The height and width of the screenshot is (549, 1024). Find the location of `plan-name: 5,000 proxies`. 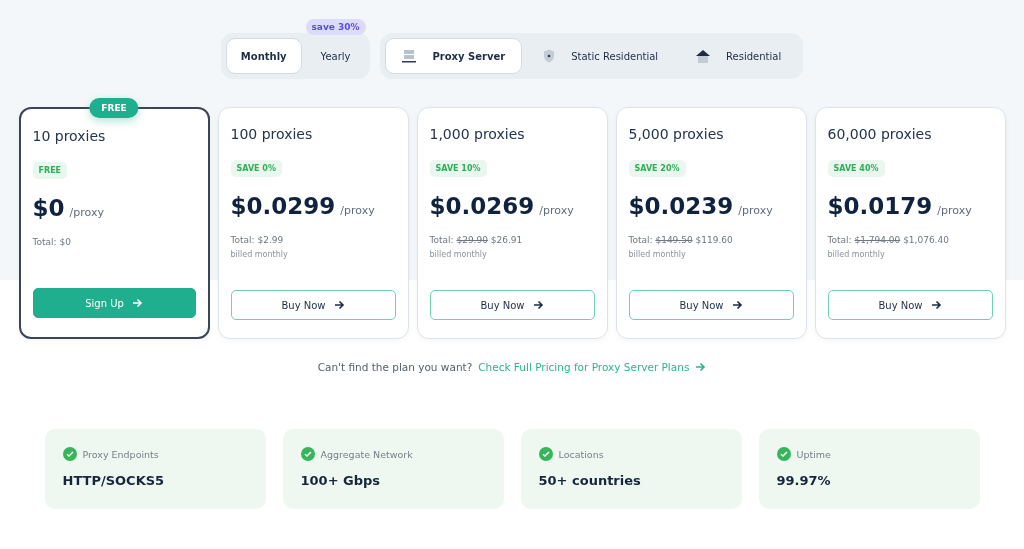

plan-name: 5,000 proxies is located at coordinates (676, 134).